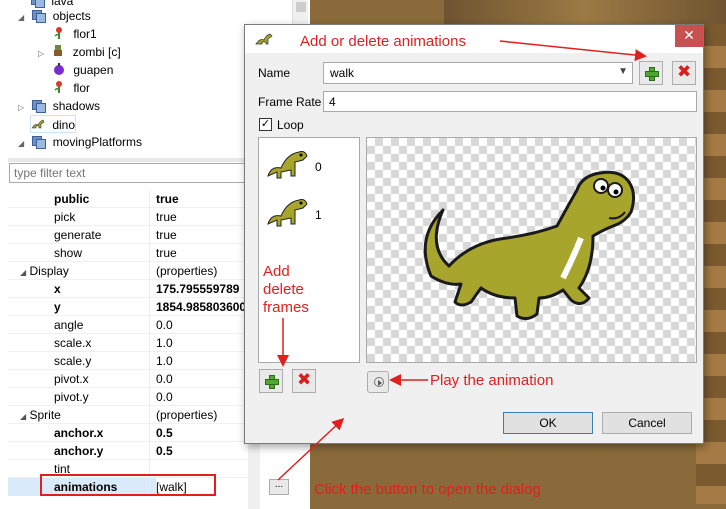 The width and height of the screenshot is (726, 509). I want to click on purple-ball-icon, so click(59, 69).